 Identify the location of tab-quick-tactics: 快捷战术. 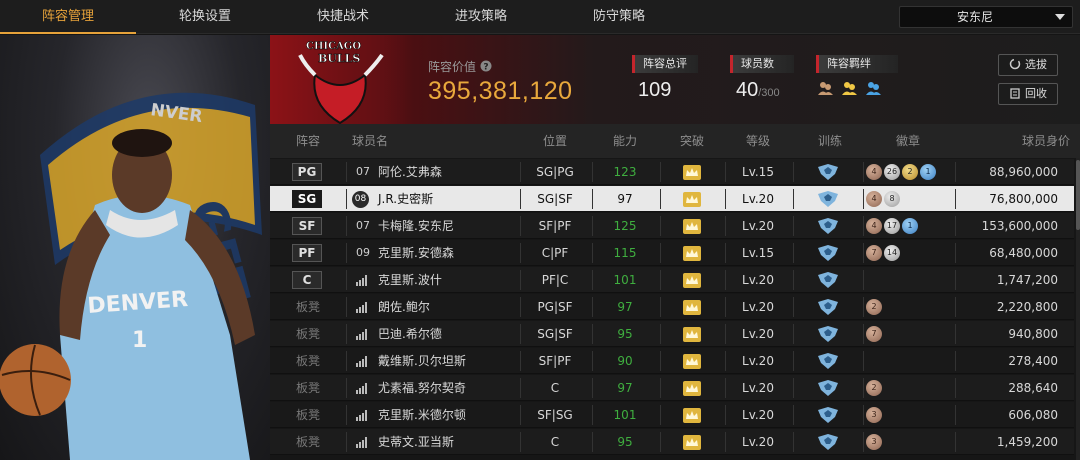
(343, 17).